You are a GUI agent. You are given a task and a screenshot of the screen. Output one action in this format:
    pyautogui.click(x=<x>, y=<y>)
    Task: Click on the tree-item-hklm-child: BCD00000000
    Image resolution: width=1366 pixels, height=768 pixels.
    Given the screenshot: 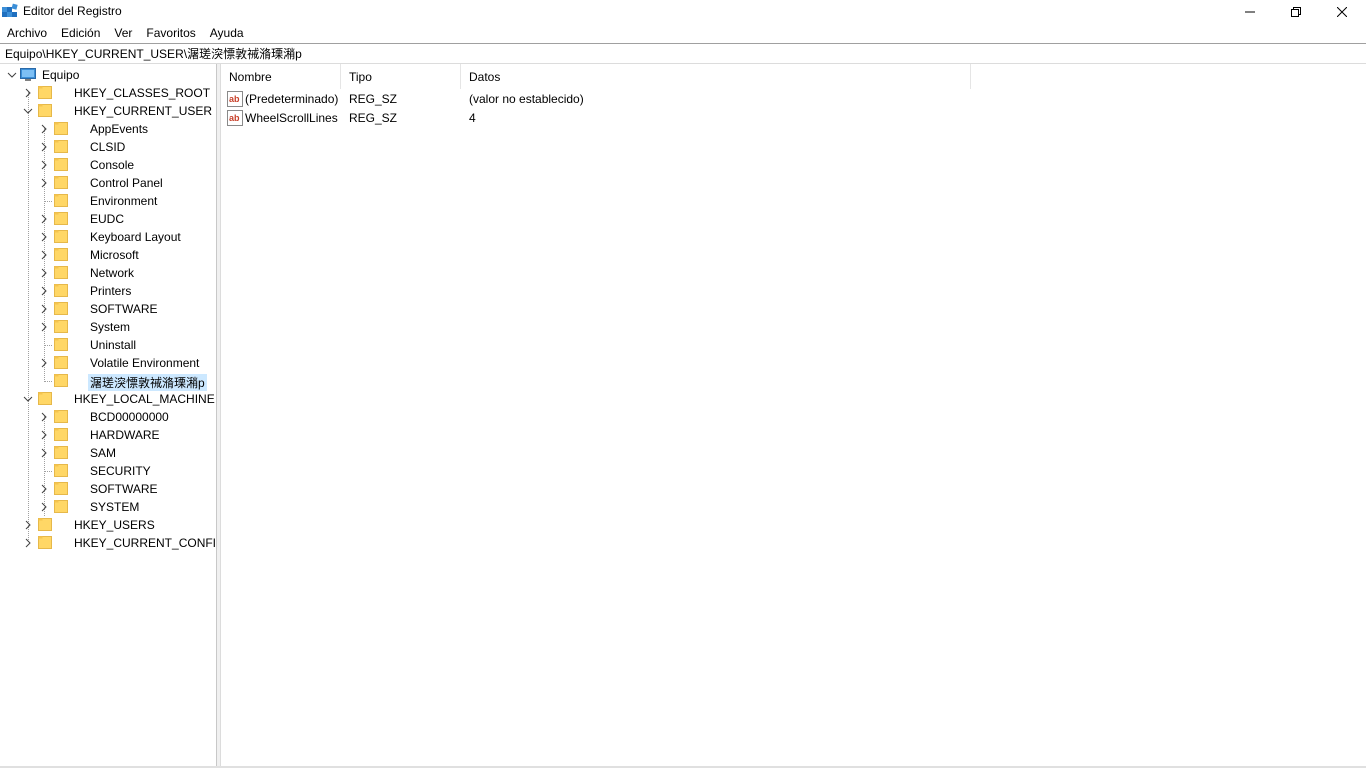 What is the action you would take?
    pyautogui.click(x=107, y=417)
    